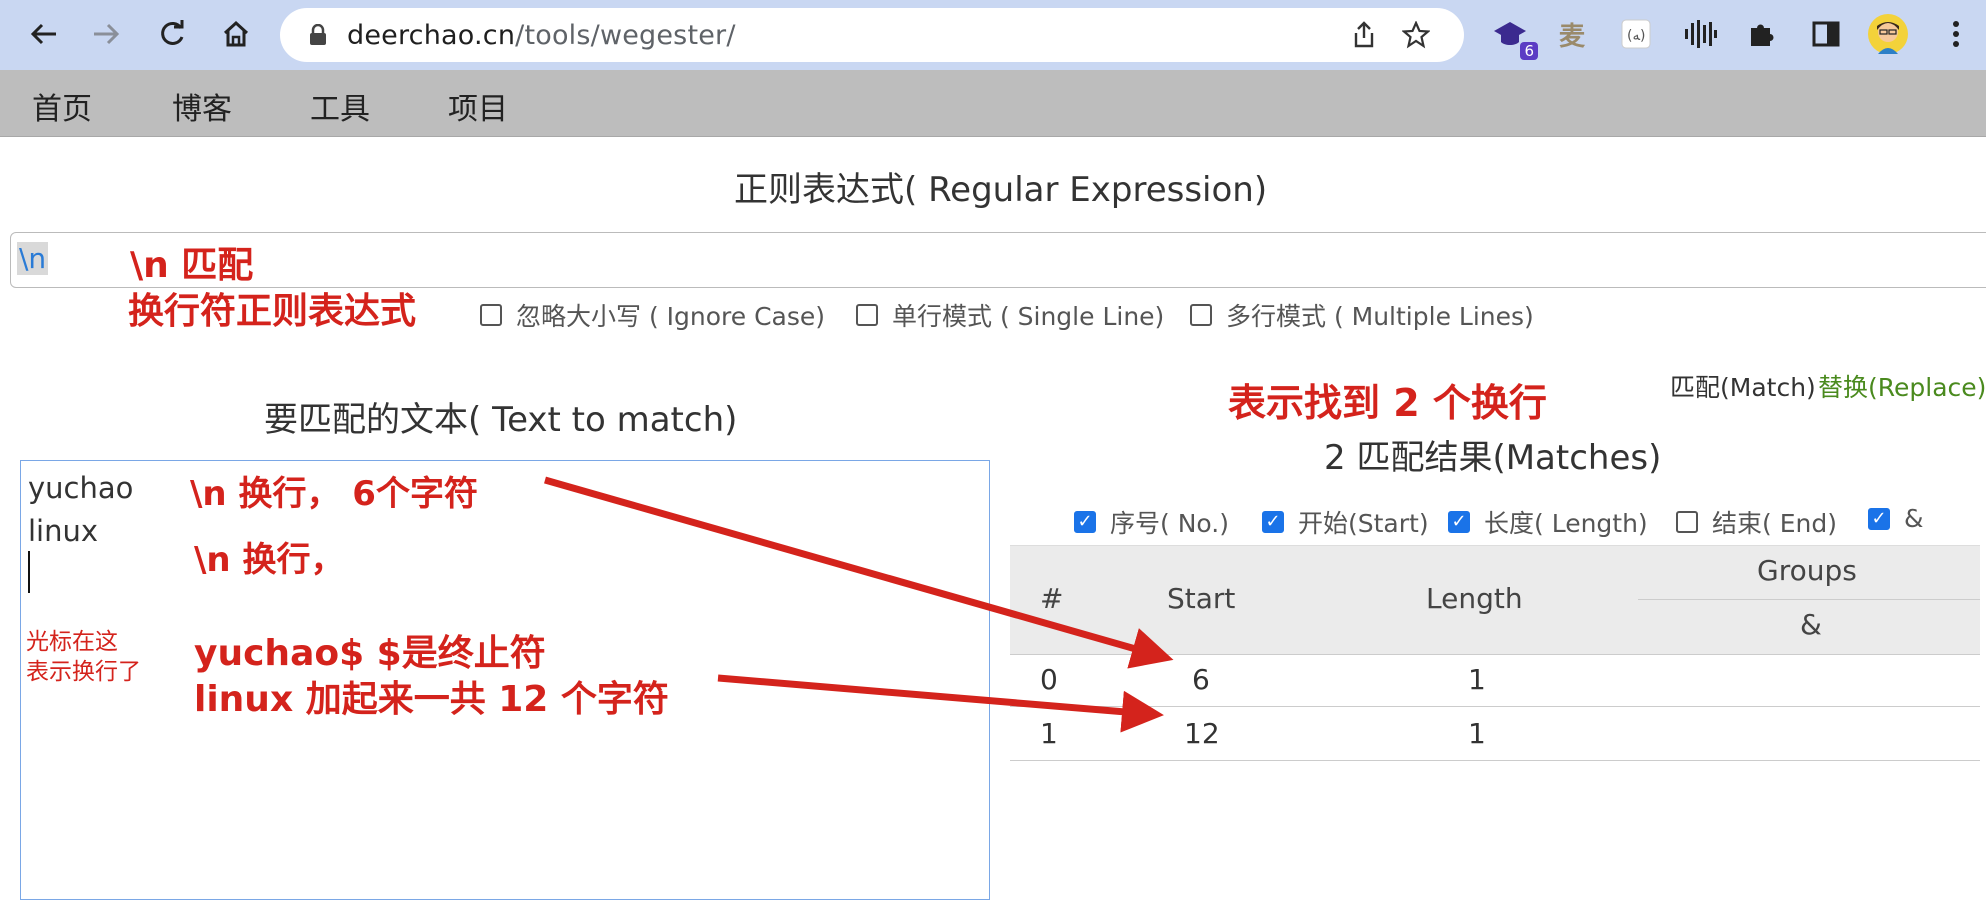 The height and width of the screenshot is (900, 1986). Describe the element at coordinates (1572, 34) in the screenshot. I see `mai-extension-icon: 麦` at that location.